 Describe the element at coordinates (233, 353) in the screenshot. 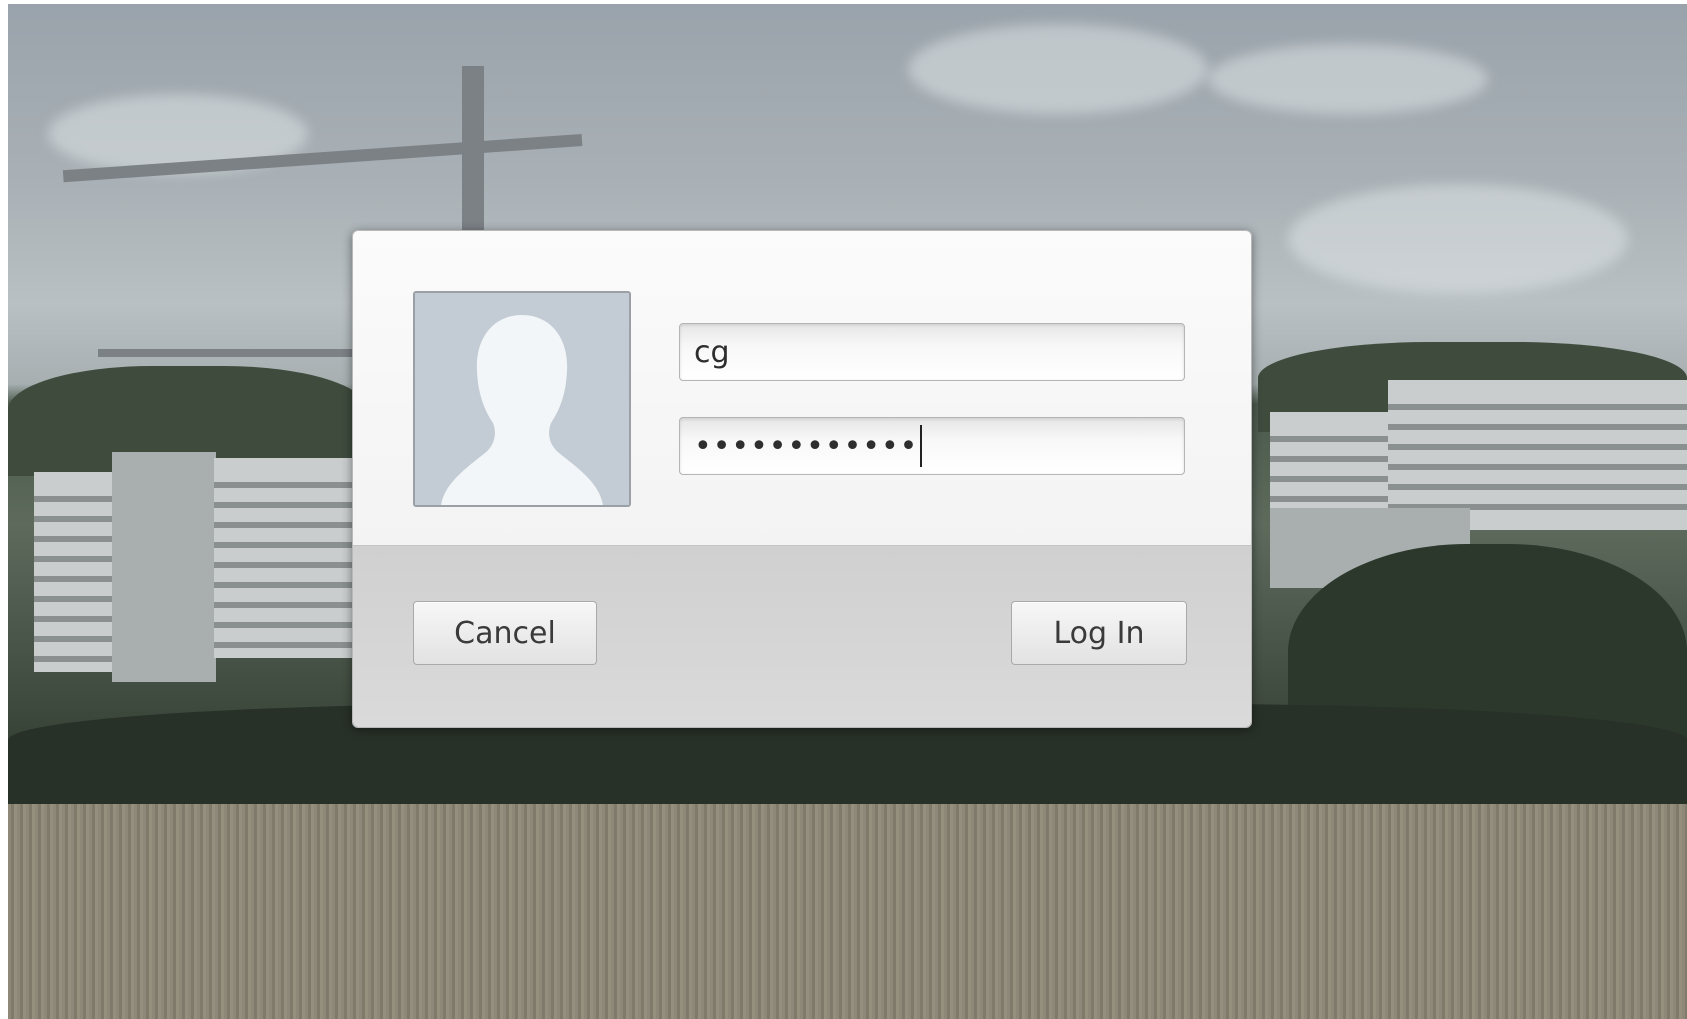

I see `crane-lower-jib` at that location.